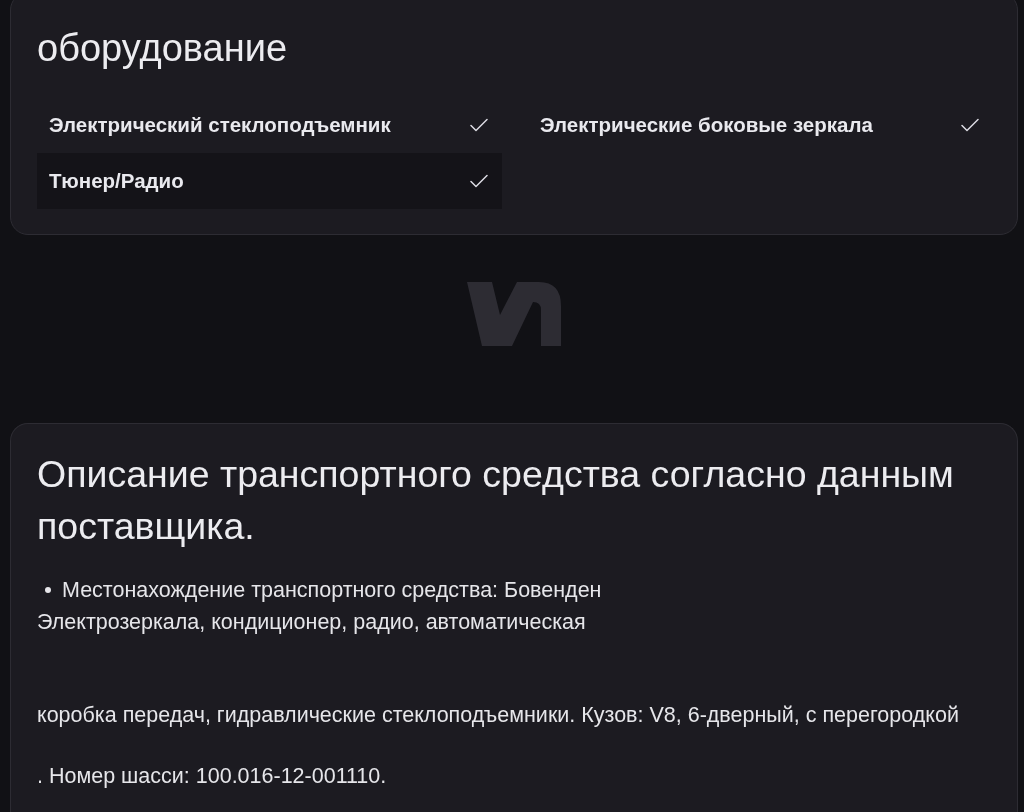 The image size is (1024, 812). Describe the element at coordinates (498, 715) in the screenshot. I see `description-text: коробка передач, гидравлические стеклоподъемники. Кузов: V8, 6-дверный, с перегородкой` at that location.